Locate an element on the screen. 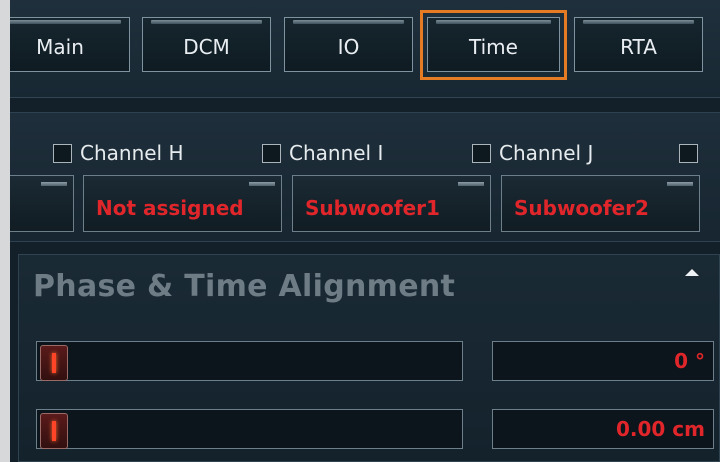 The height and width of the screenshot is (462, 720). channel-h-header: Channel H is located at coordinates (118, 153).